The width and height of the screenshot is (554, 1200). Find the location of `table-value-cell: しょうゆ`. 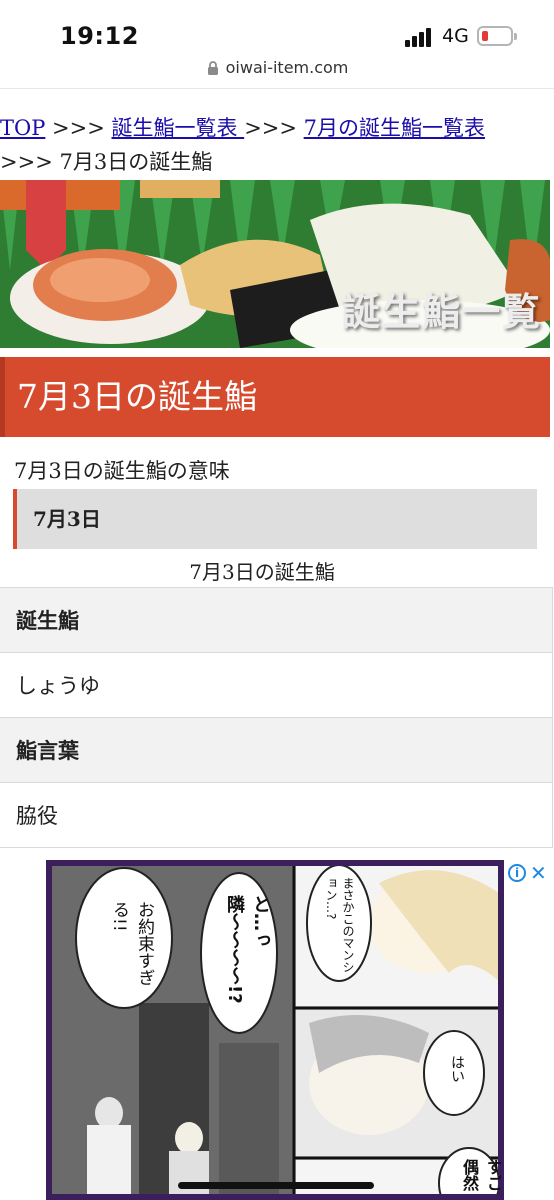

table-value-cell: しょうゆ is located at coordinates (276, 685).